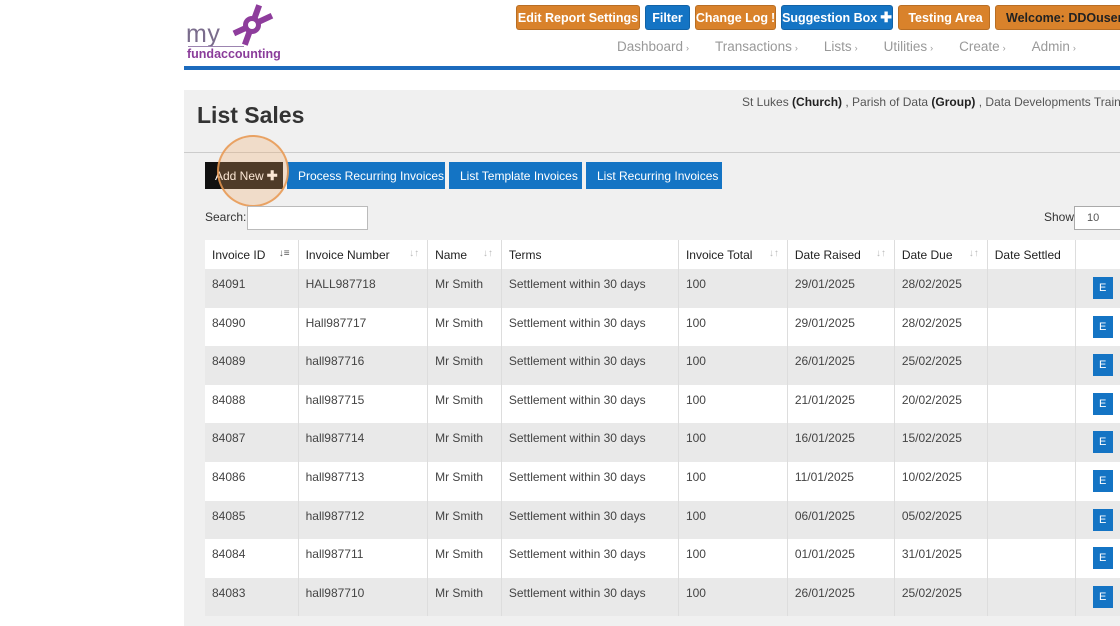  I want to click on table-cell: 05/02/2025, so click(941, 520).